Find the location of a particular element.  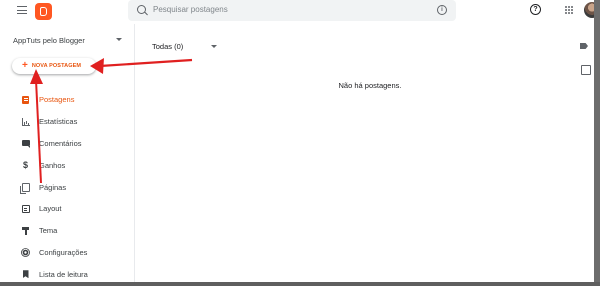

sidebar-item-label: Lista de leitura is located at coordinates (63, 274).